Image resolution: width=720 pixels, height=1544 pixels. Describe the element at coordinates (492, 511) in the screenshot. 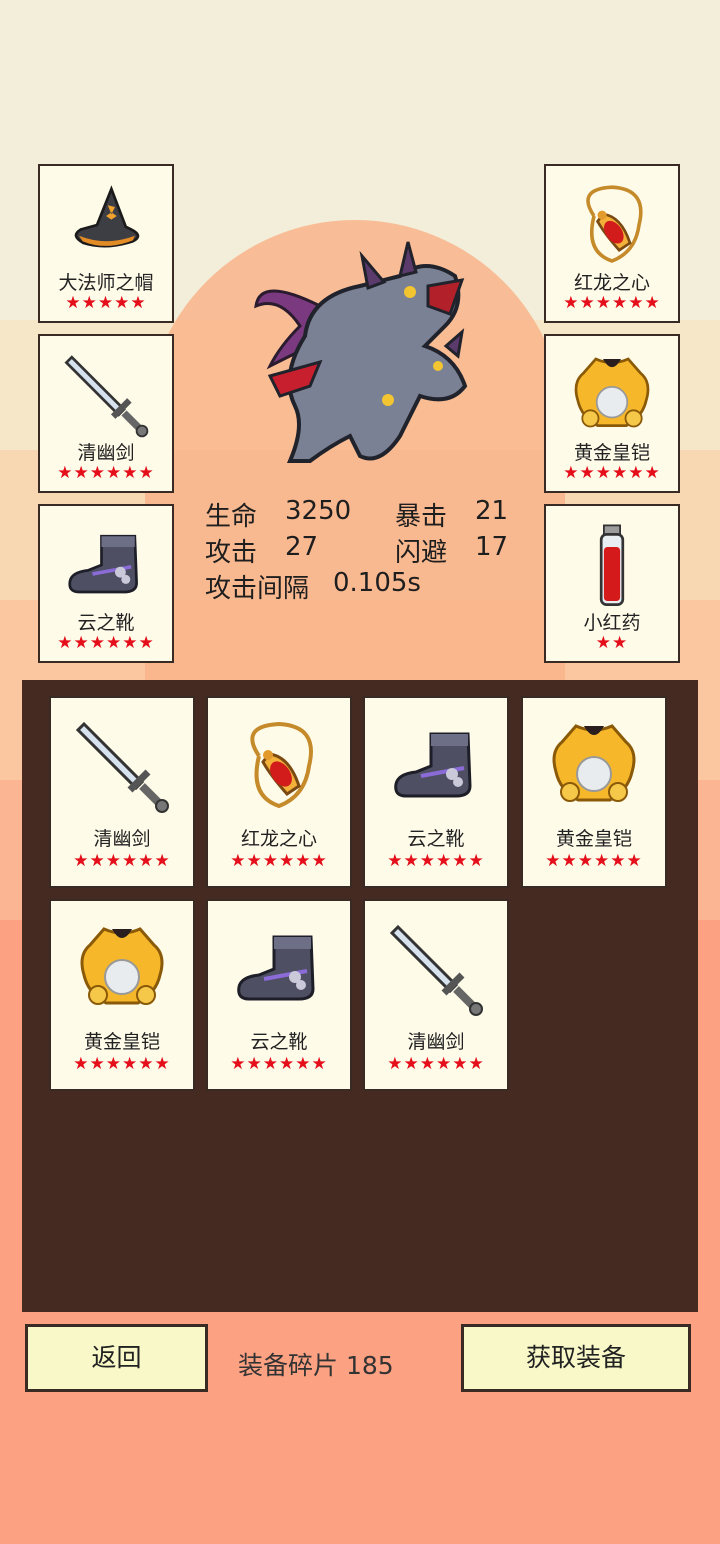

I see `crit-value: 21` at that location.